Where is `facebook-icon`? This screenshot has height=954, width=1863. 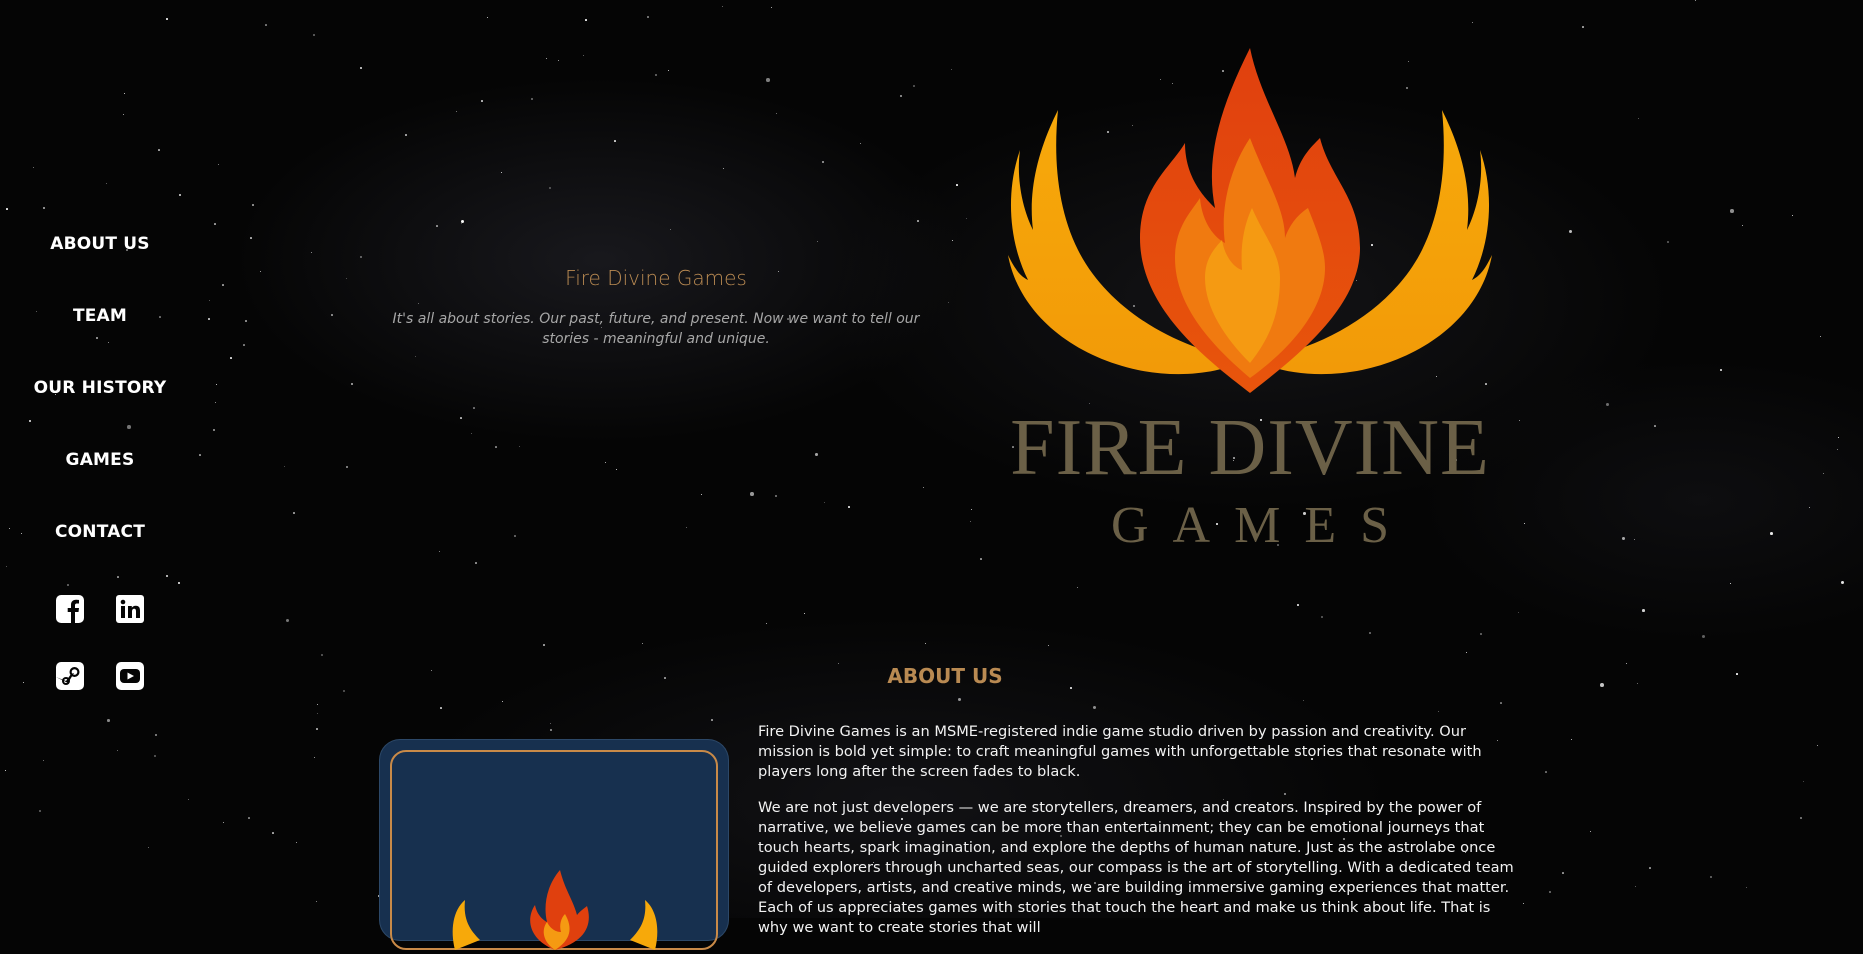 facebook-icon is located at coordinates (70, 609).